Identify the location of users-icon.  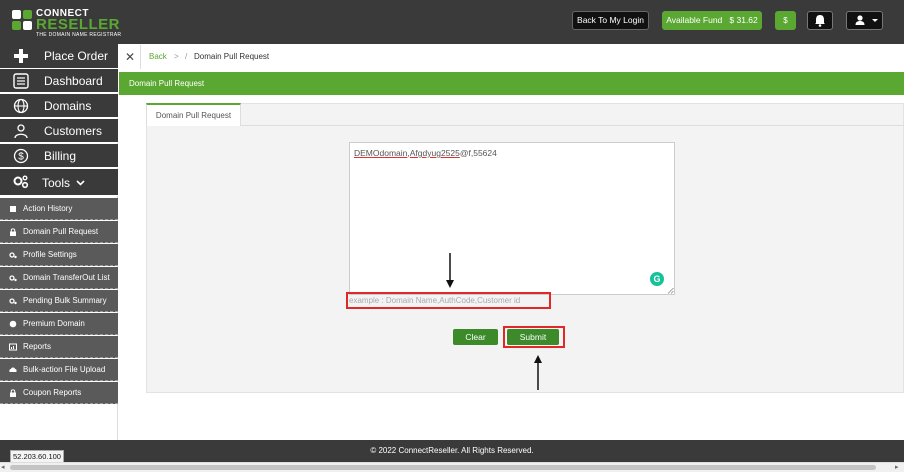
(21, 131).